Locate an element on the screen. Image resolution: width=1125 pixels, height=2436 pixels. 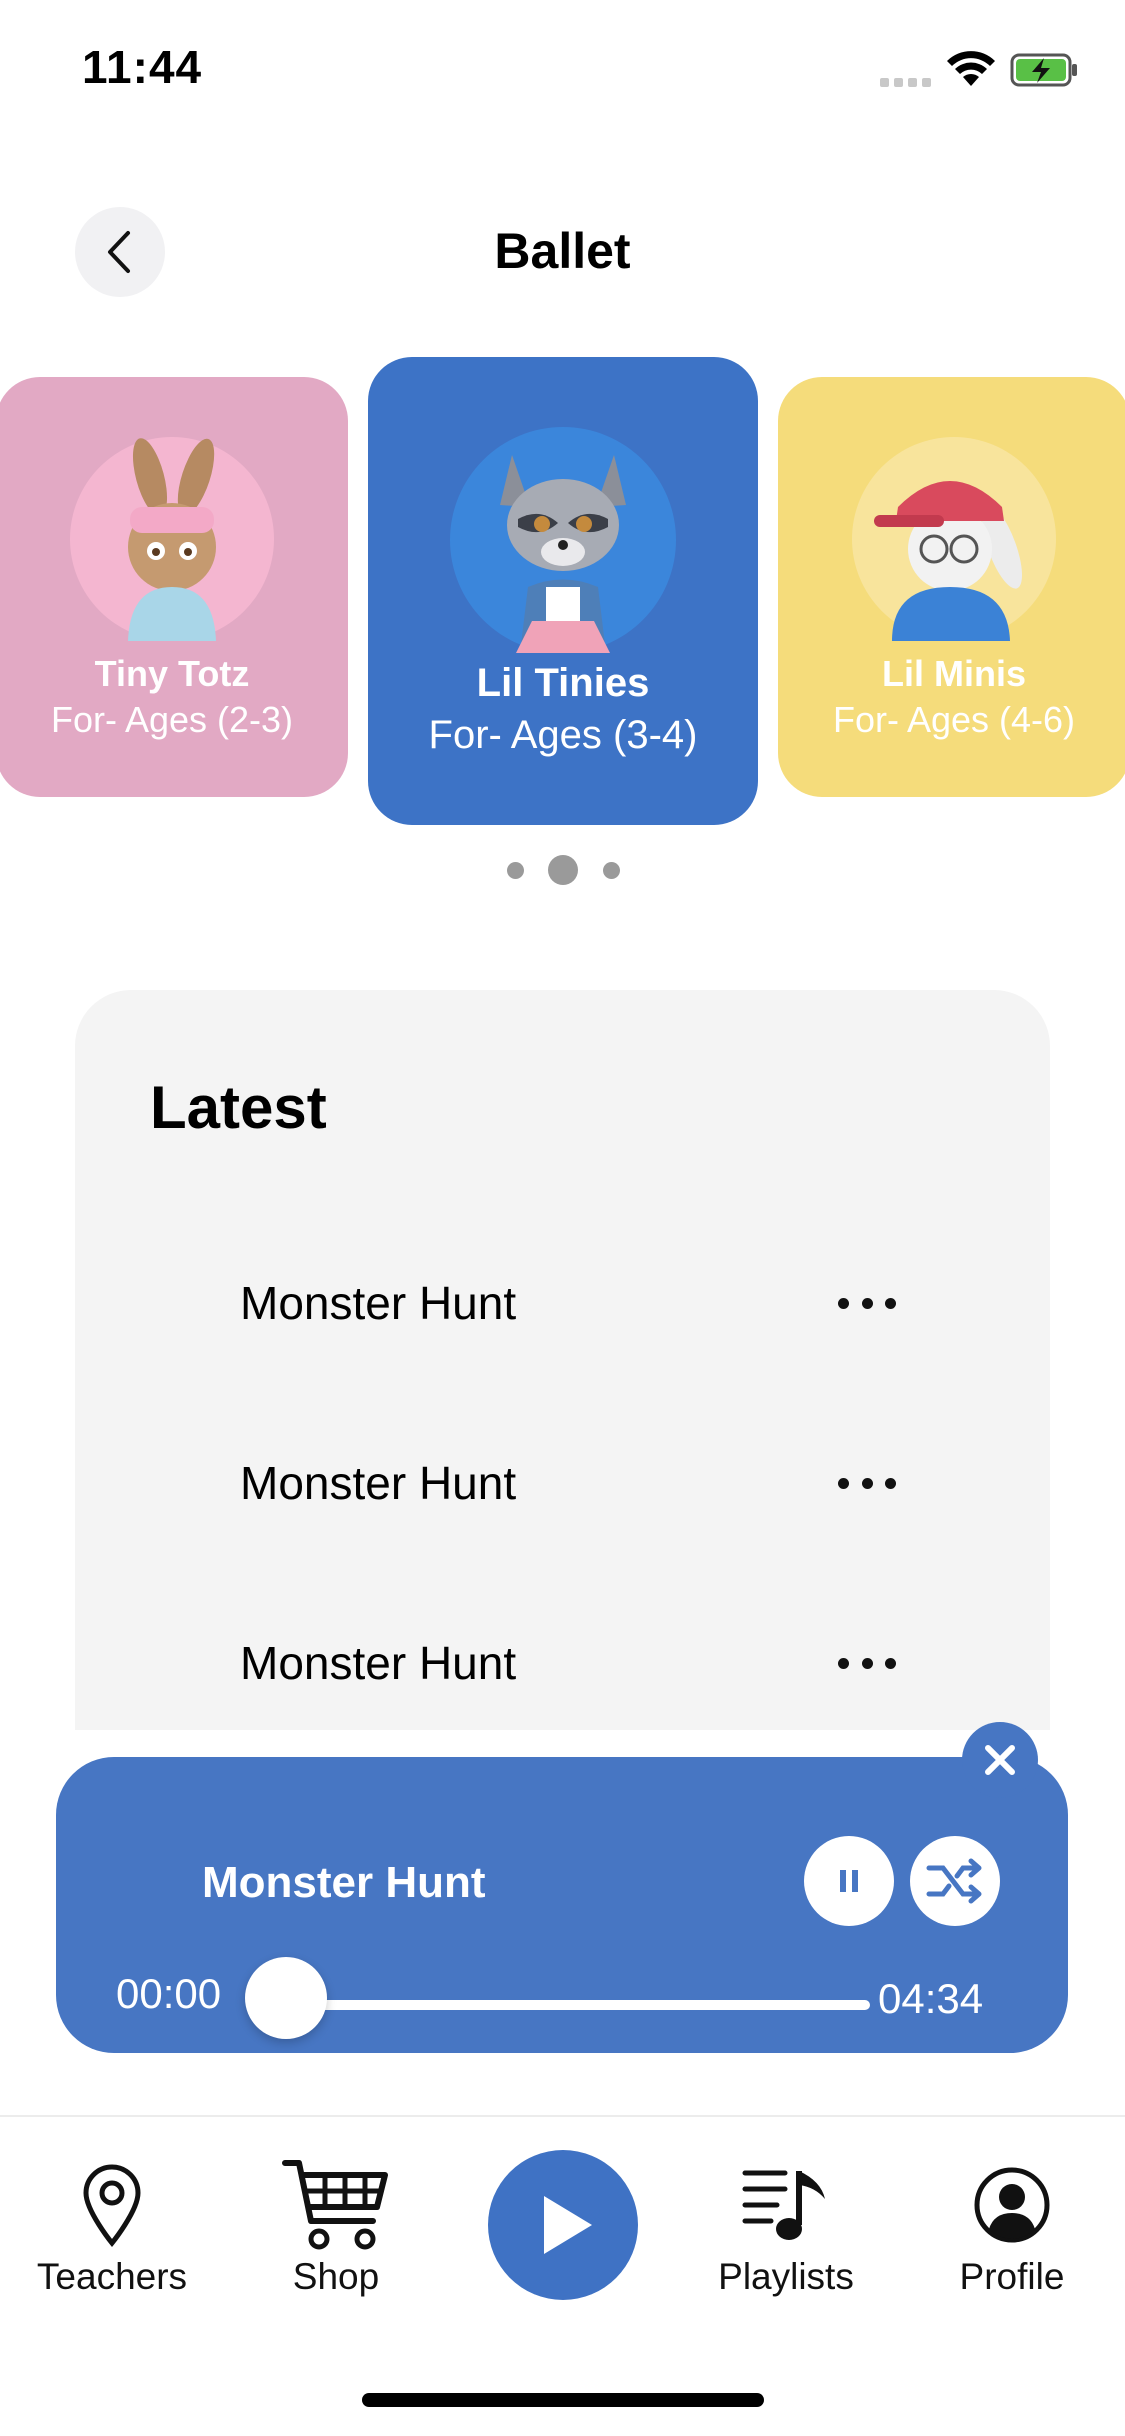
tab-label: Profile is located at coordinates (1012, 2276).